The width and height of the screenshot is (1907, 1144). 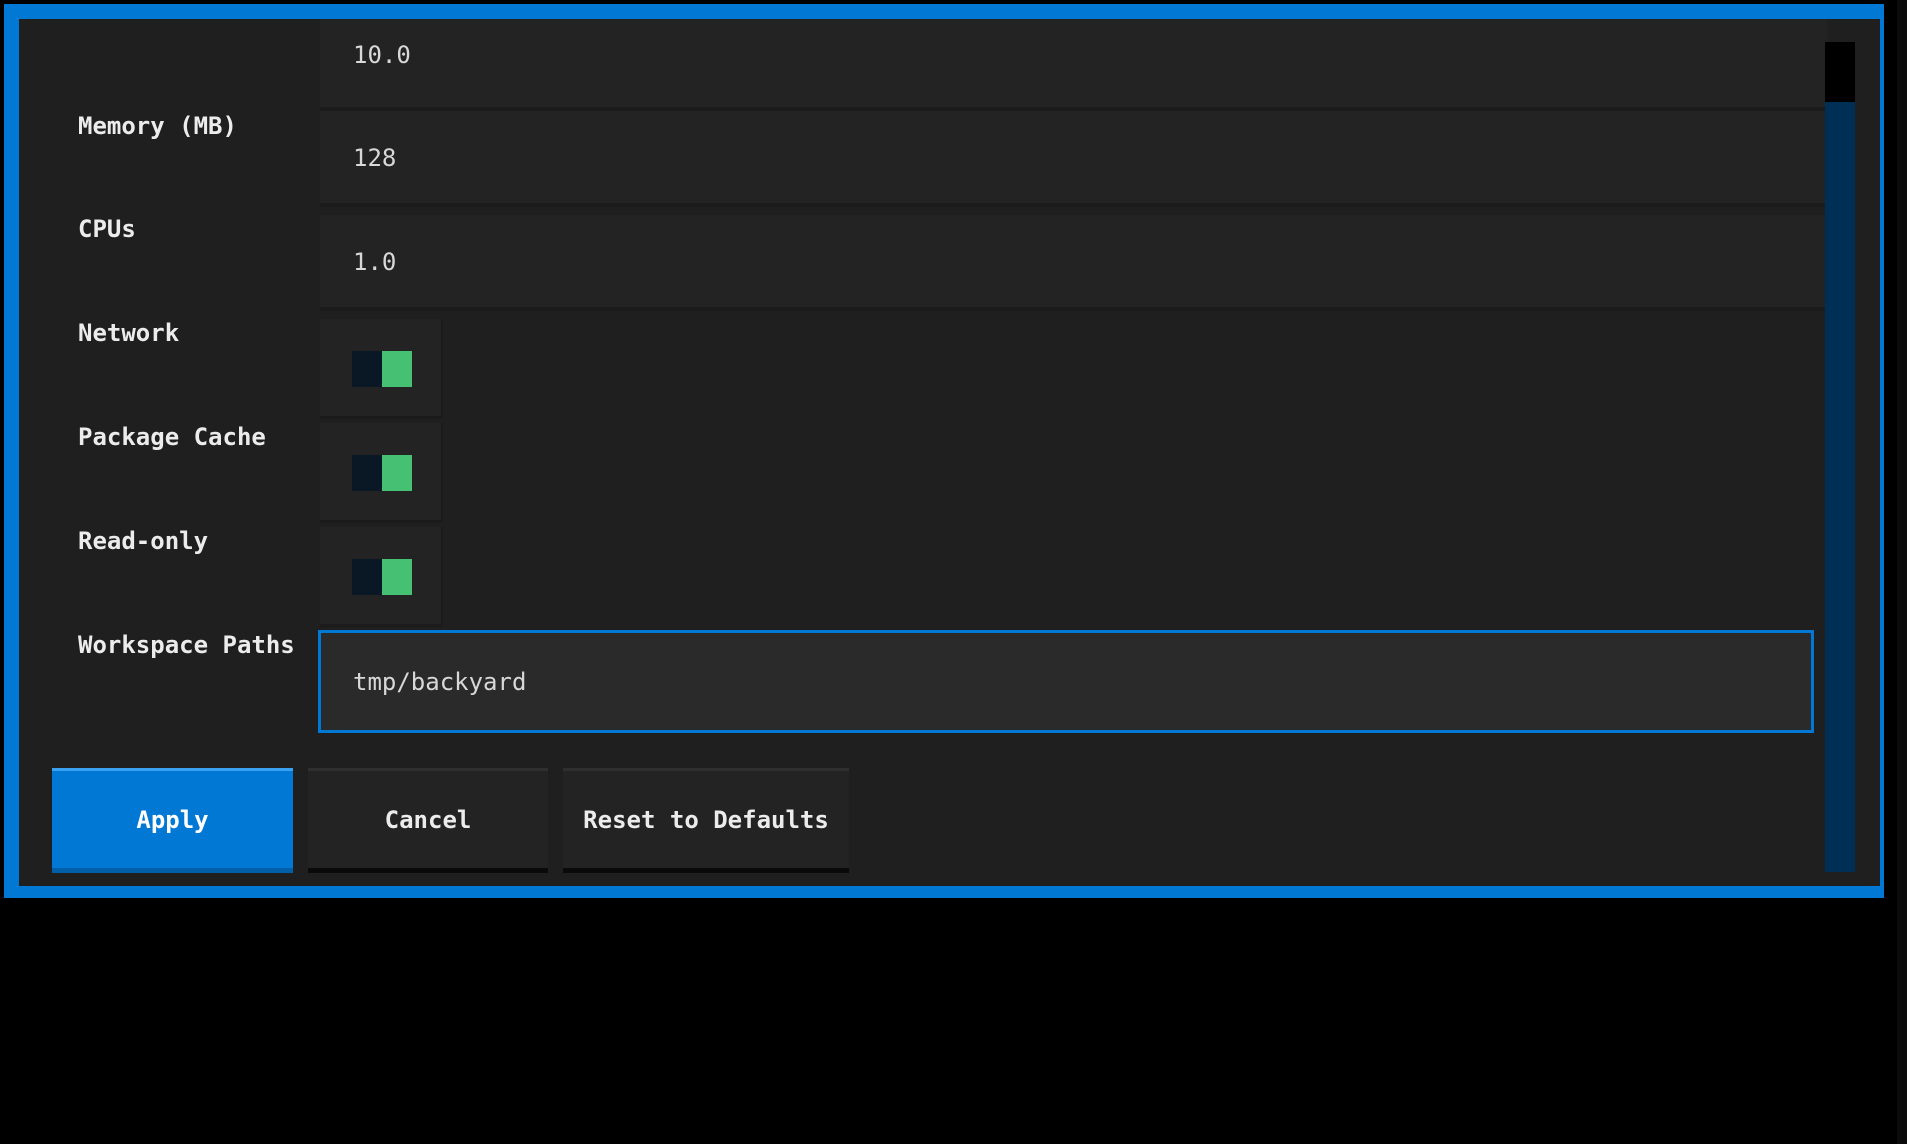 I want to click on cpus-field: 1.0, so click(x=1073, y=263).